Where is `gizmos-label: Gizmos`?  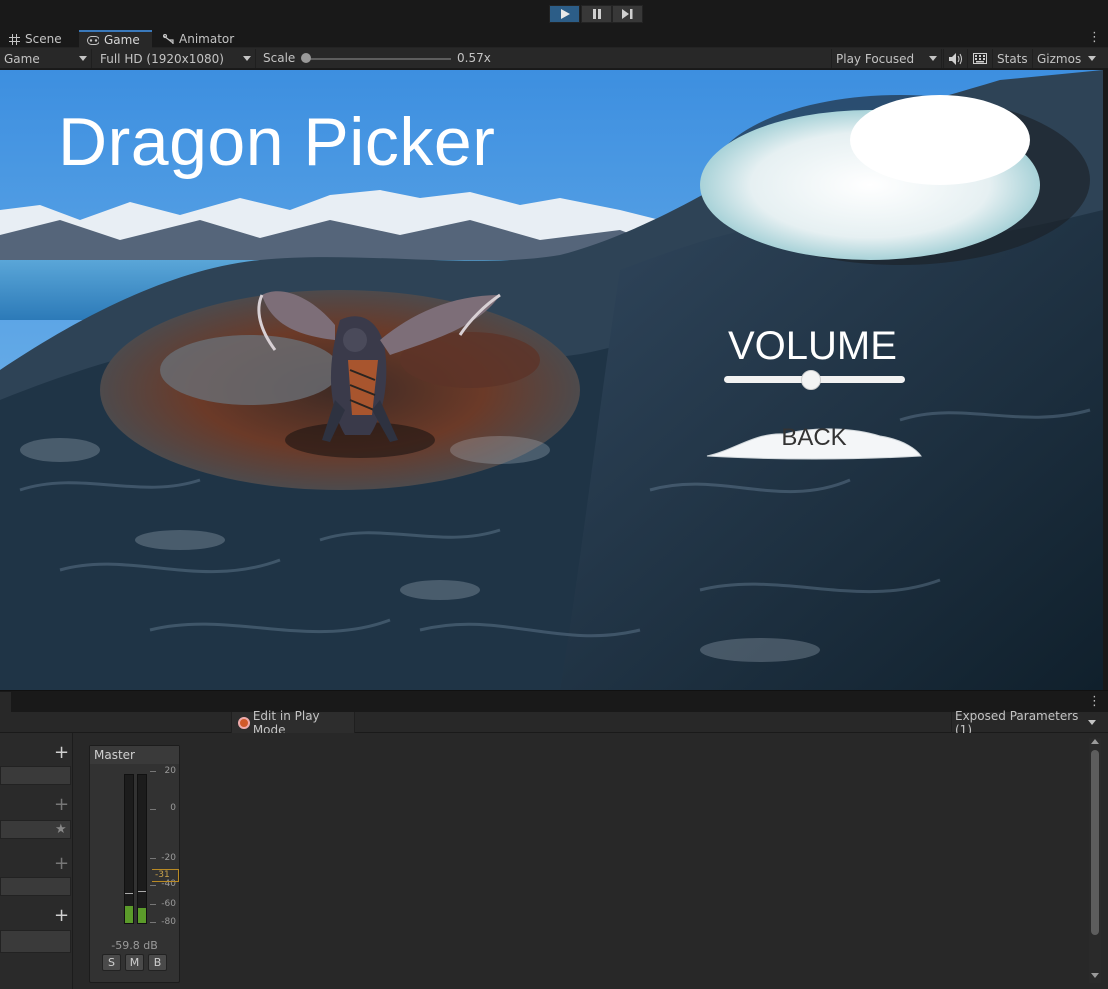 gizmos-label: Gizmos is located at coordinates (1059, 58).